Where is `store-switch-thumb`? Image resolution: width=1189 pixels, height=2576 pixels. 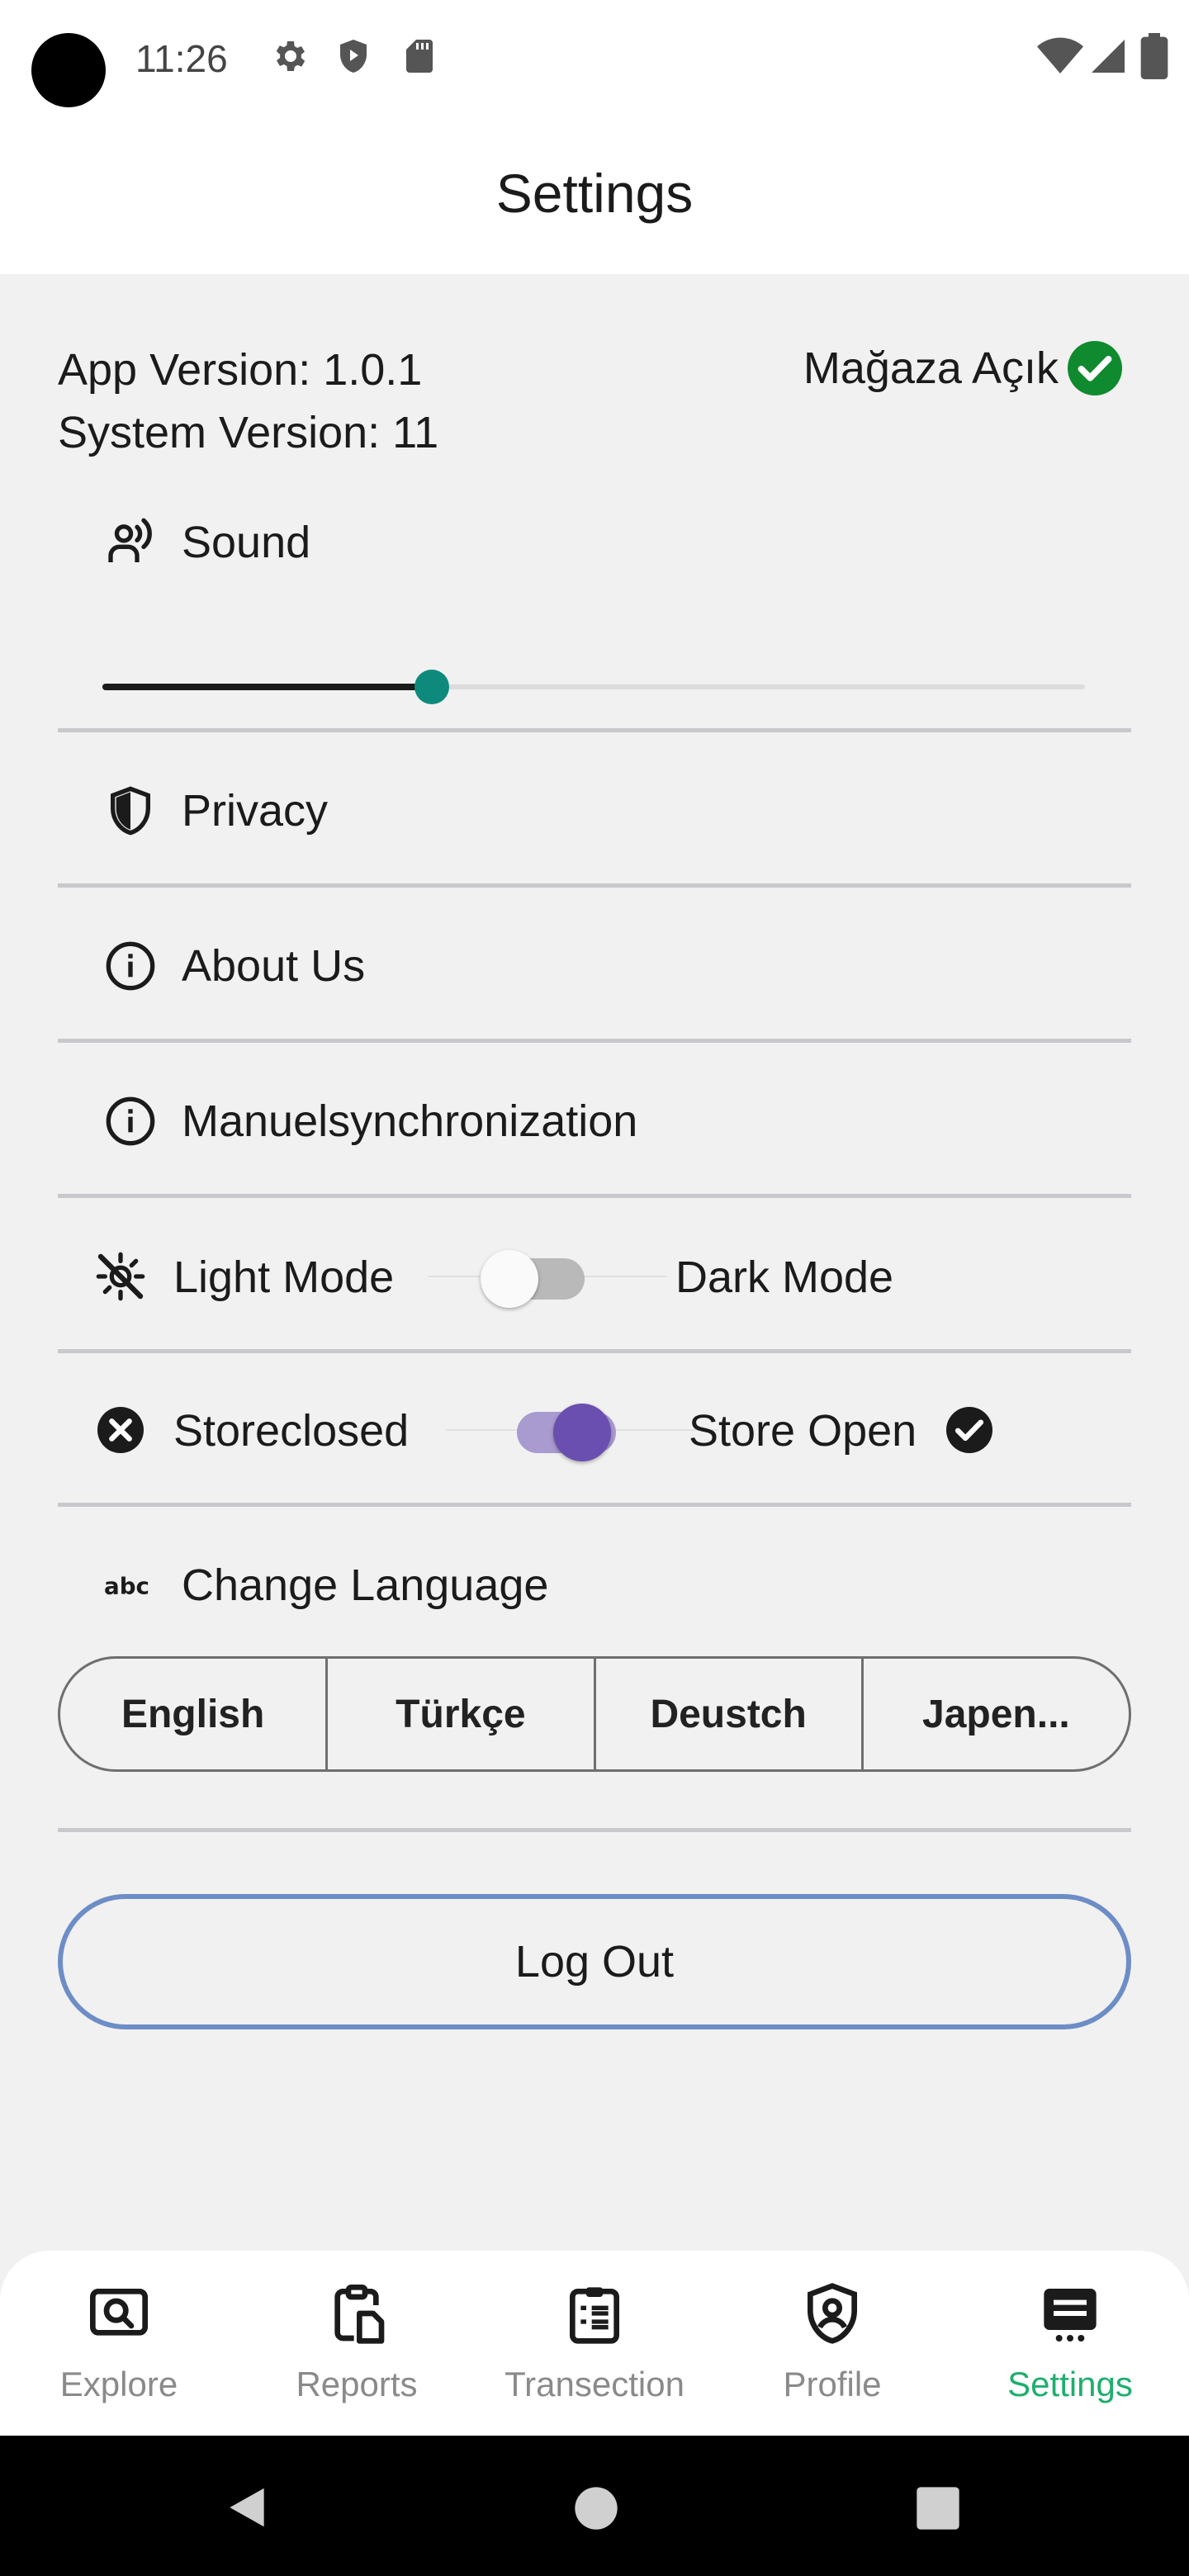 store-switch-thumb is located at coordinates (582, 1432).